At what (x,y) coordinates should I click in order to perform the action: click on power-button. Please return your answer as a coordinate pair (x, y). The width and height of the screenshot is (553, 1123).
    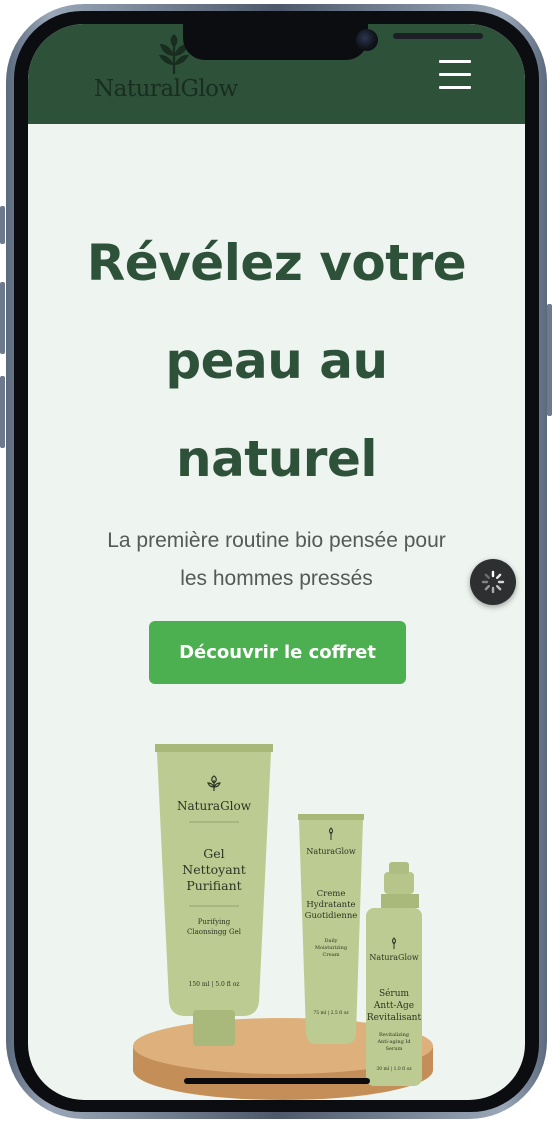
    Looking at the image, I should click on (549, 360).